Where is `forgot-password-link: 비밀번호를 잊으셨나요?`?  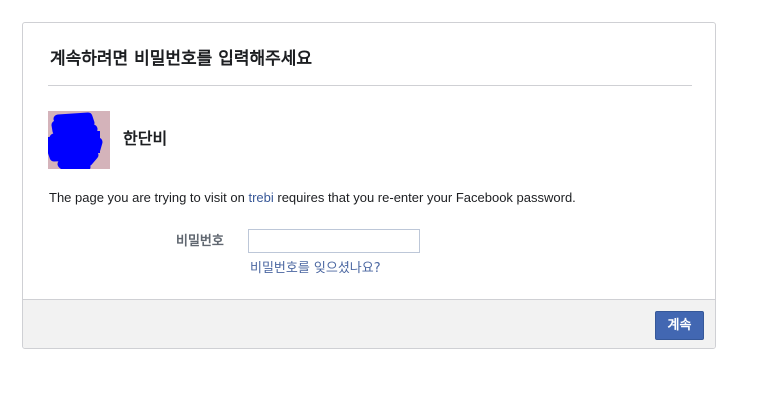
forgot-password-link: 비밀번호를 잊으셨나요? is located at coordinates (315, 269).